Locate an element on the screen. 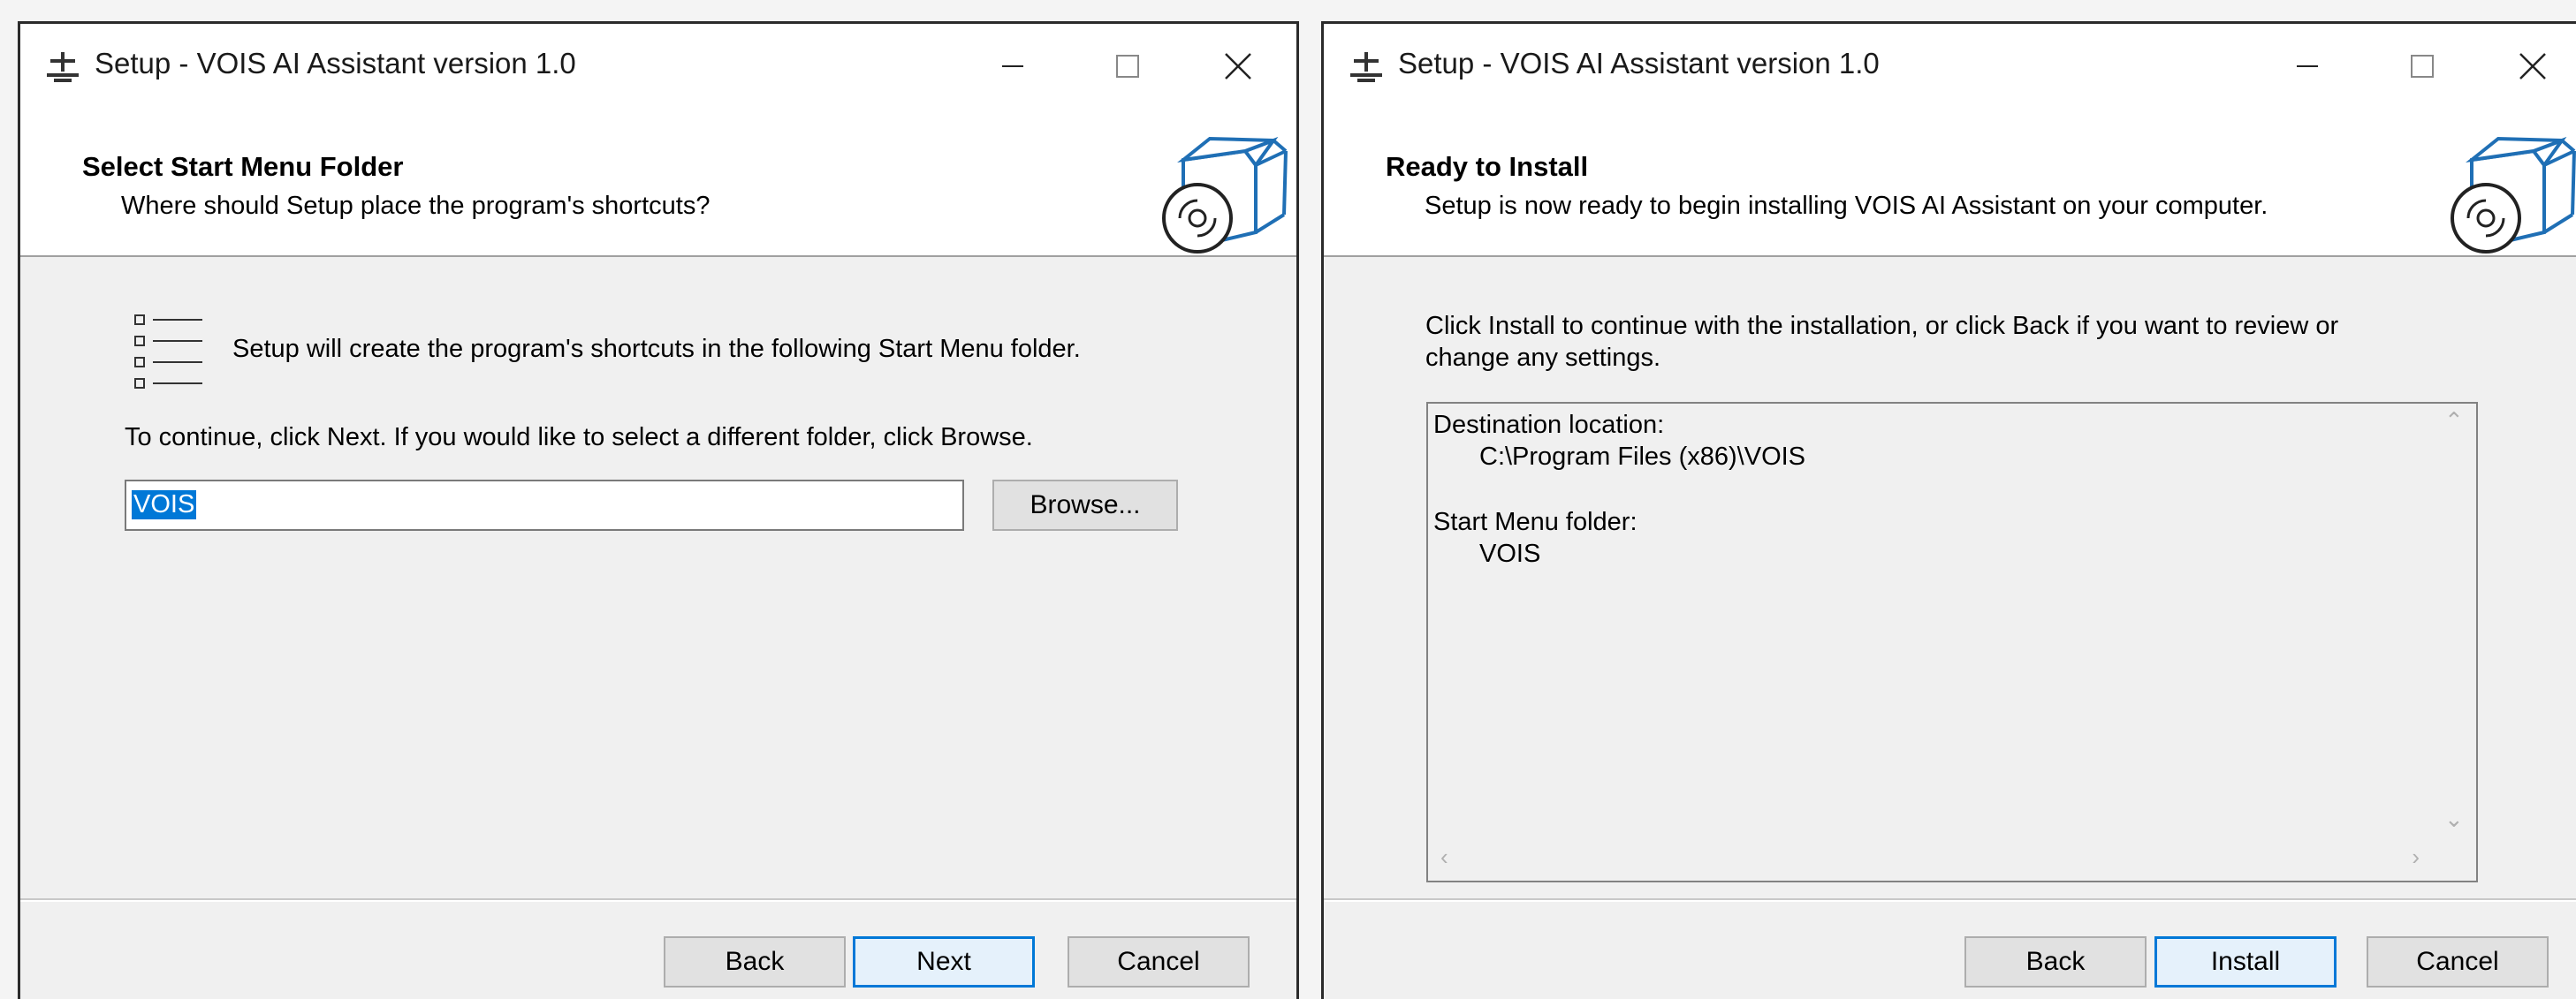 This screenshot has width=2576, height=999. horizontal-scrollbar: ‹ › is located at coordinates (1930, 858).